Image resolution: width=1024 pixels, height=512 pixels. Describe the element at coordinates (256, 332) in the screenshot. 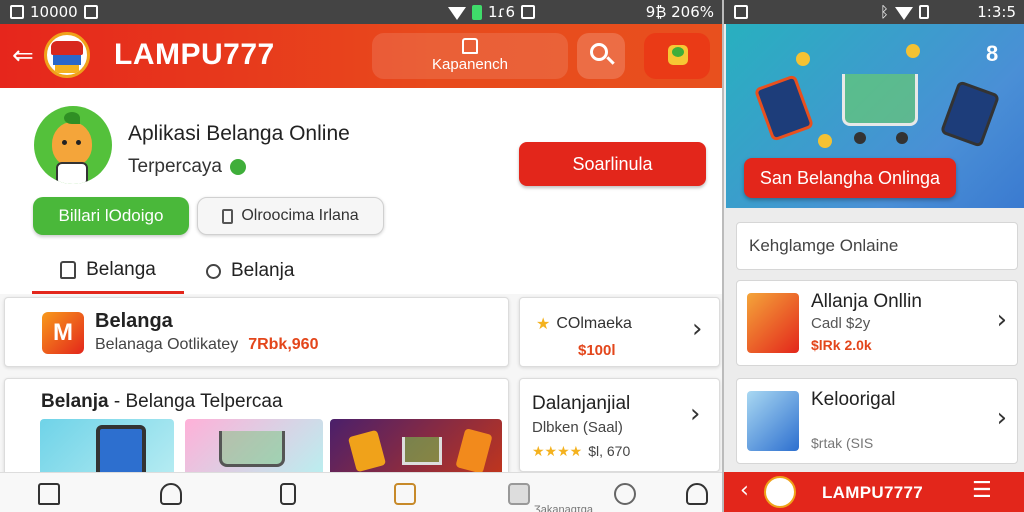

I see `product-card-belanga: M Belanga Belanaga Ootlikatey 7Rbk,960` at that location.